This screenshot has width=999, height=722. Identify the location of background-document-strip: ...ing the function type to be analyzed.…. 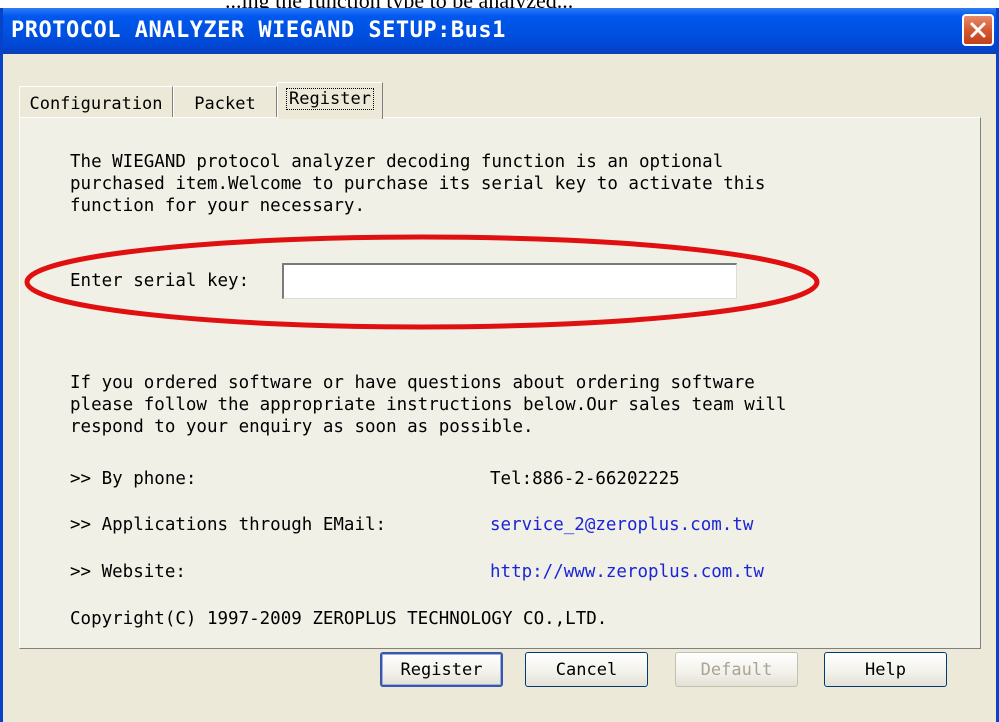
(499, 4).